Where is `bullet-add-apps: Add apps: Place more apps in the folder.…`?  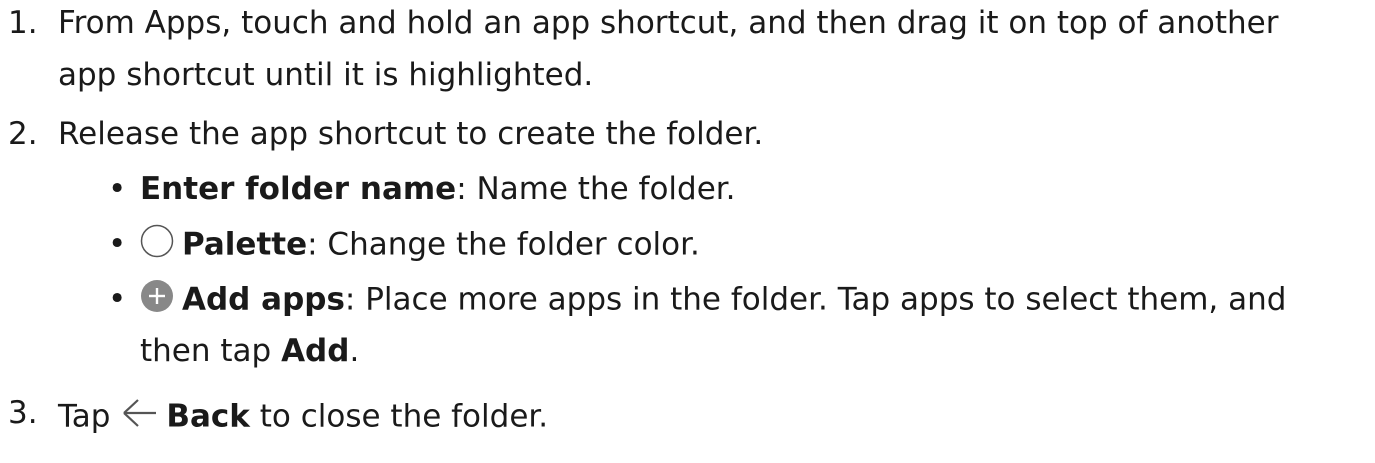 bullet-add-apps: Add apps: Place more apps in the folder.… is located at coordinates (713, 301).